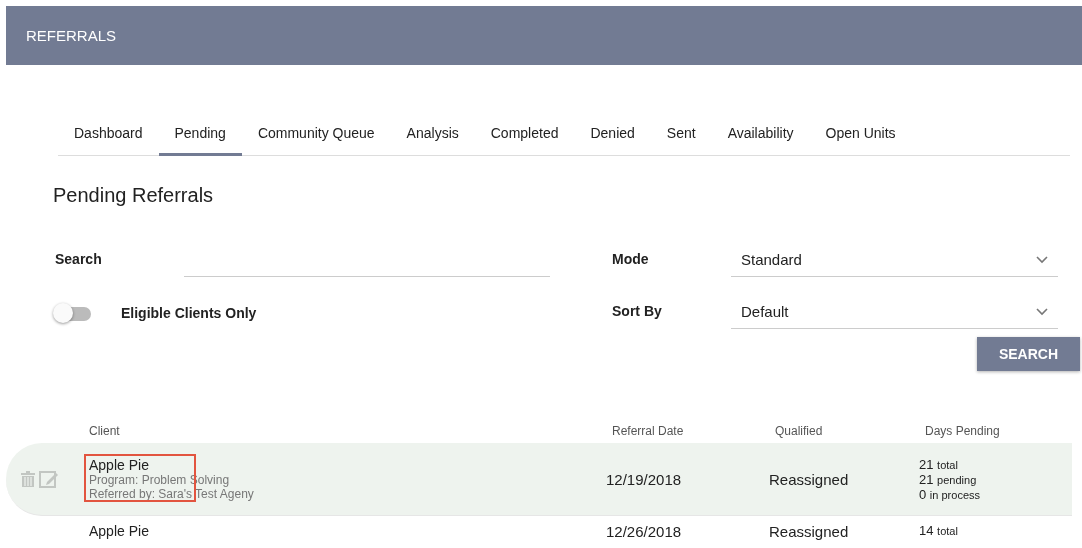  I want to click on tab: Completed, so click(524, 134).